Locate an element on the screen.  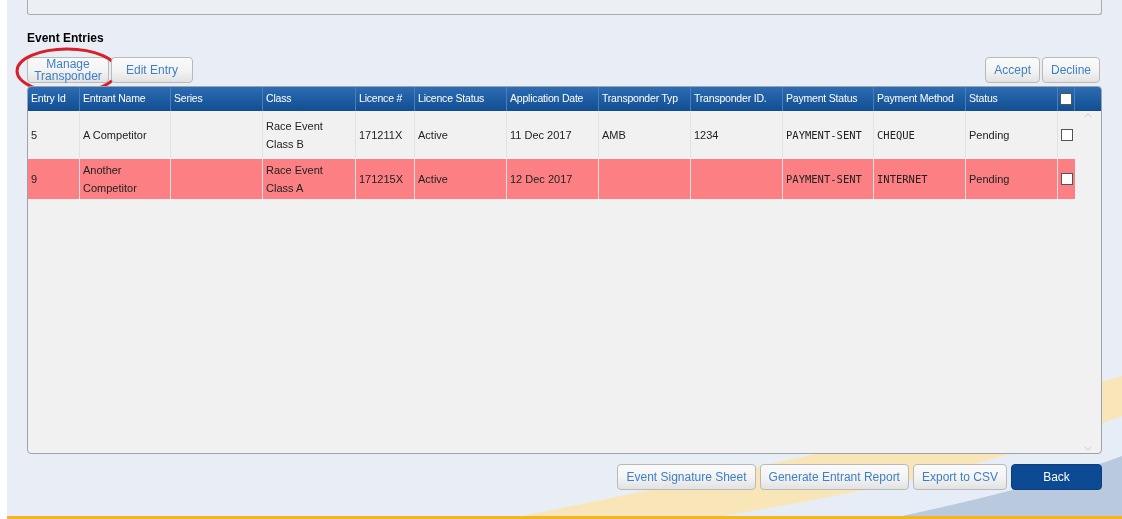
table-cell-text: 171215X is located at coordinates (381, 179).